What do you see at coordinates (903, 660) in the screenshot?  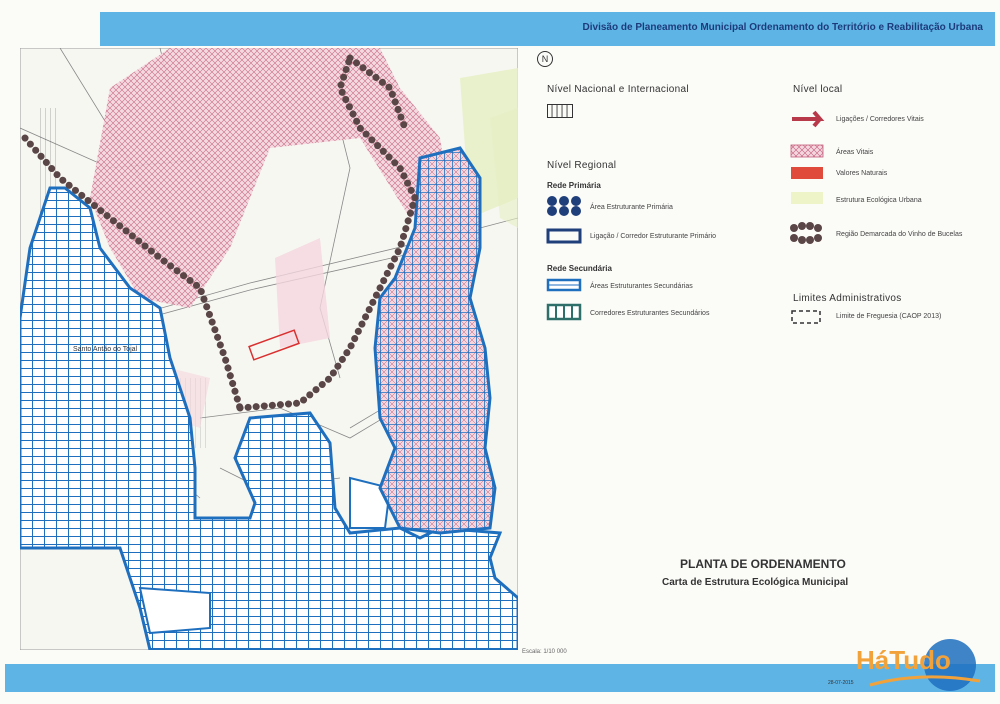 I see `watermark-text: HáTudo` at bounding box center [903, 660].